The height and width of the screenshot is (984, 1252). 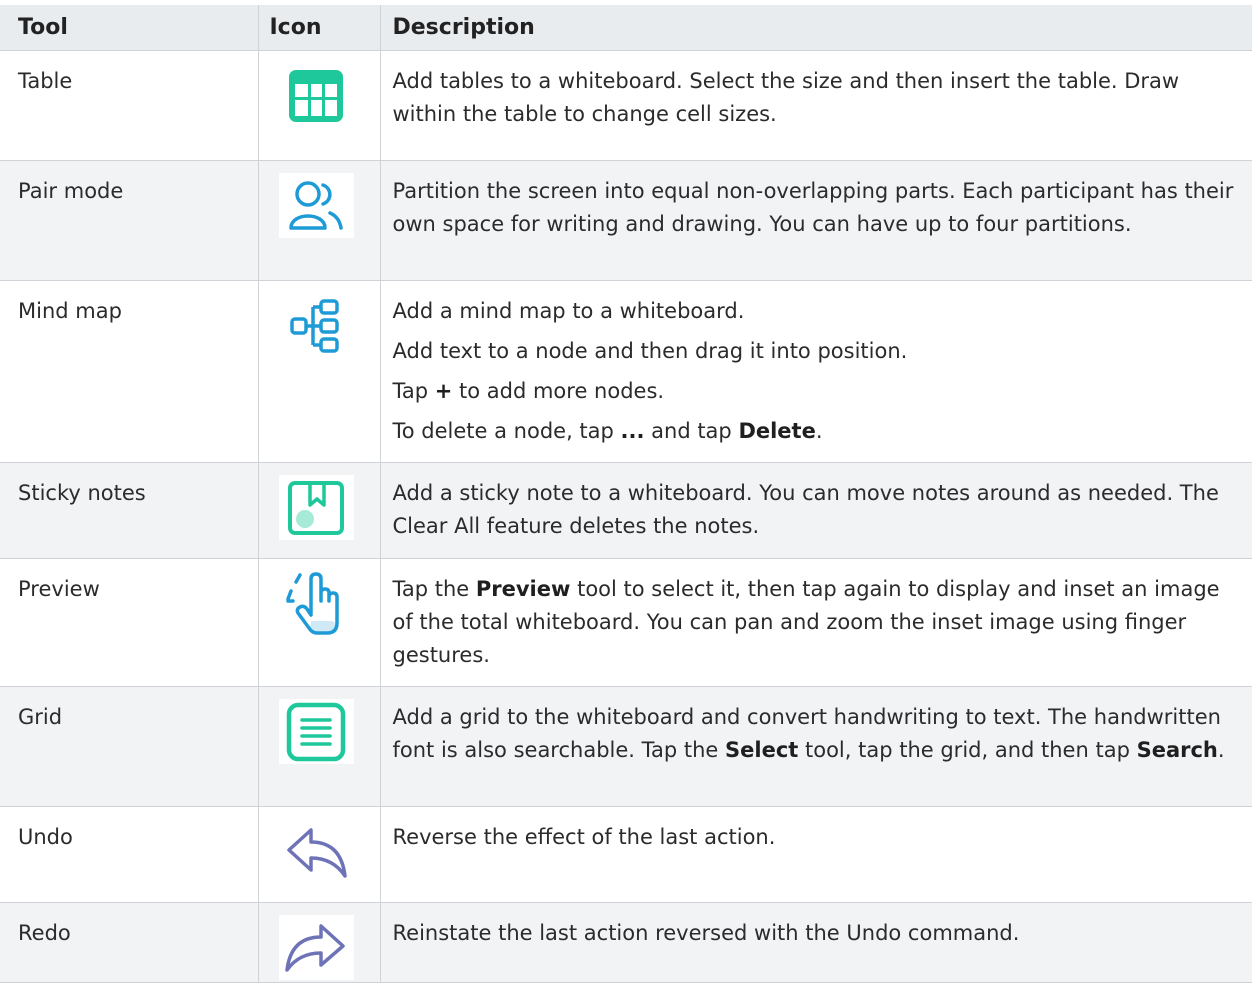 I want to click on header-tool: Tool, so click(x=129, y=28).